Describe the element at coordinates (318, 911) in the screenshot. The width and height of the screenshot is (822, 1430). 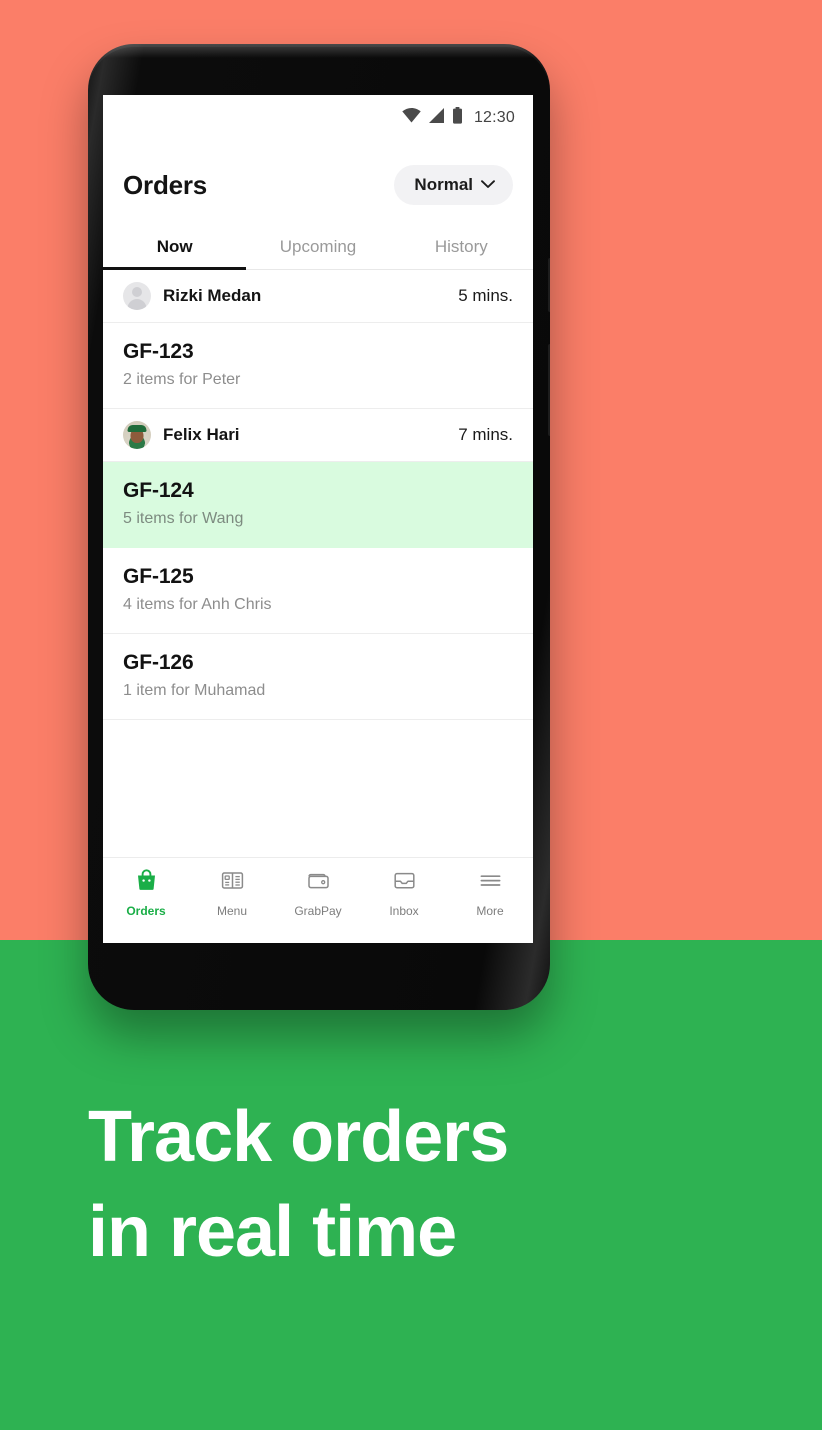
I see `nav-label: GrabPay` at that location.